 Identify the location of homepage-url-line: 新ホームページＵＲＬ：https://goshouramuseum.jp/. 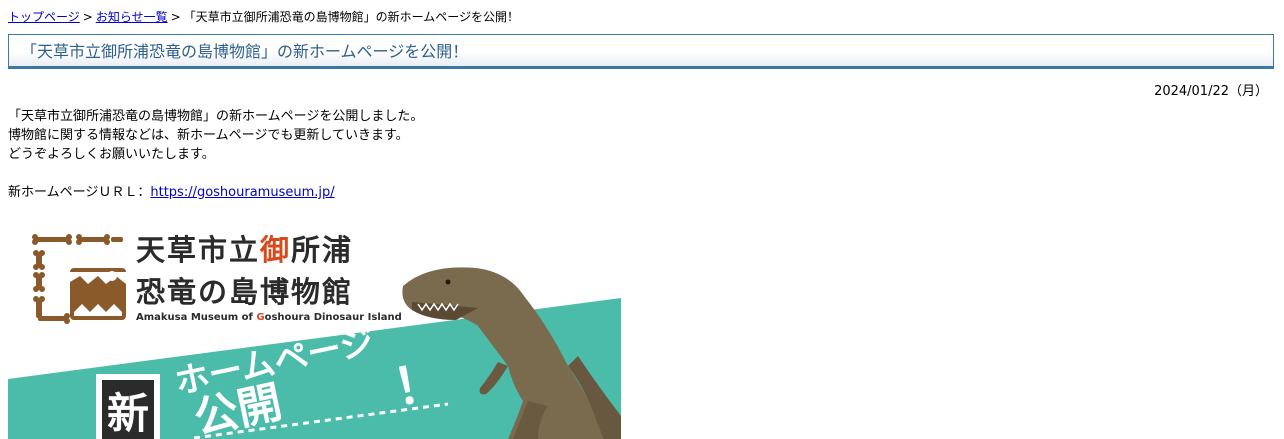
(215, 192).